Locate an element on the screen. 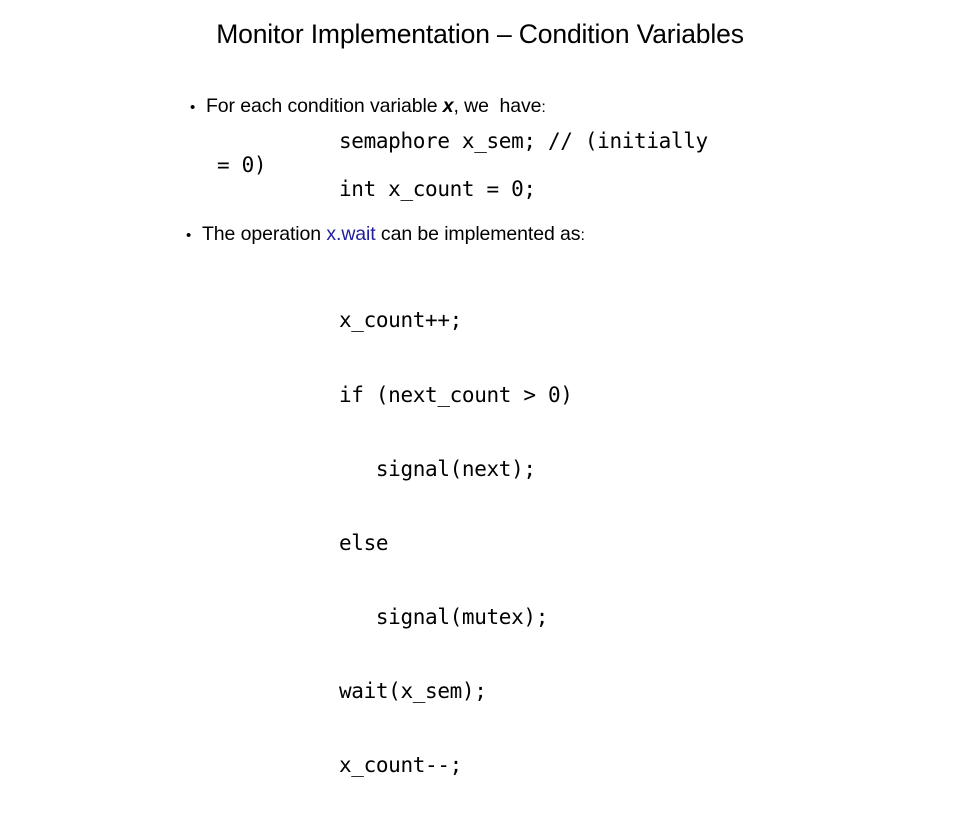 The image size is (960, 827). code-line: wait(x_sem); is located at coordinates (413, 690).